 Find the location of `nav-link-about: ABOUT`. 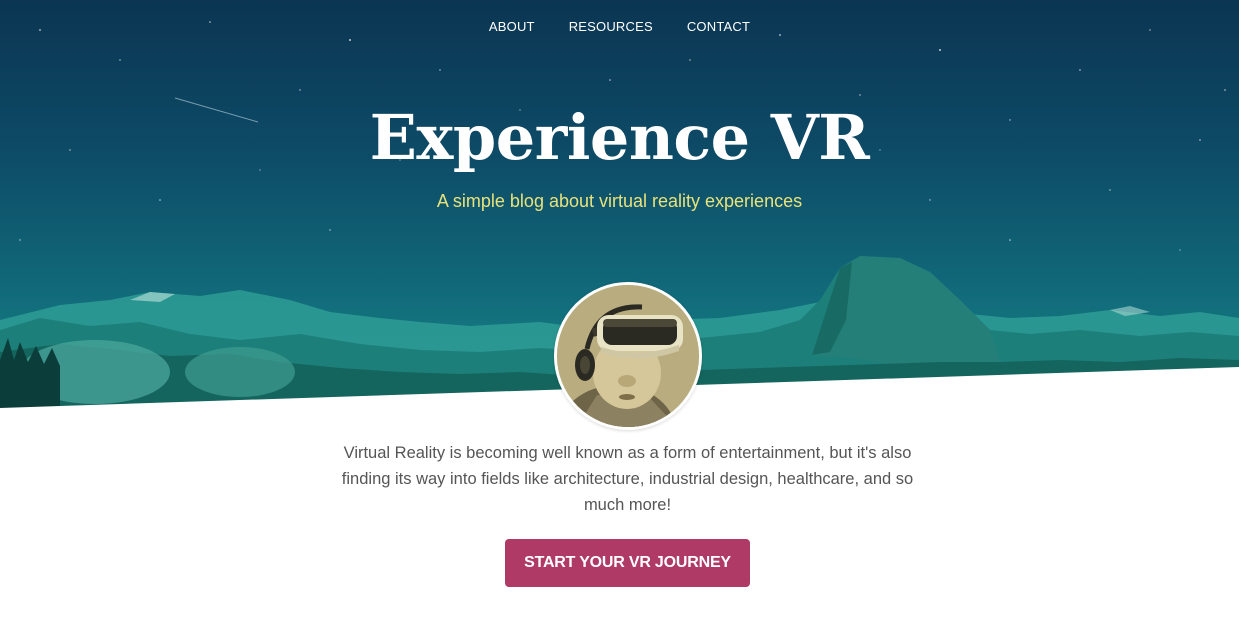

nav-link-about: ABOUT is located at coordinates (512, 27).